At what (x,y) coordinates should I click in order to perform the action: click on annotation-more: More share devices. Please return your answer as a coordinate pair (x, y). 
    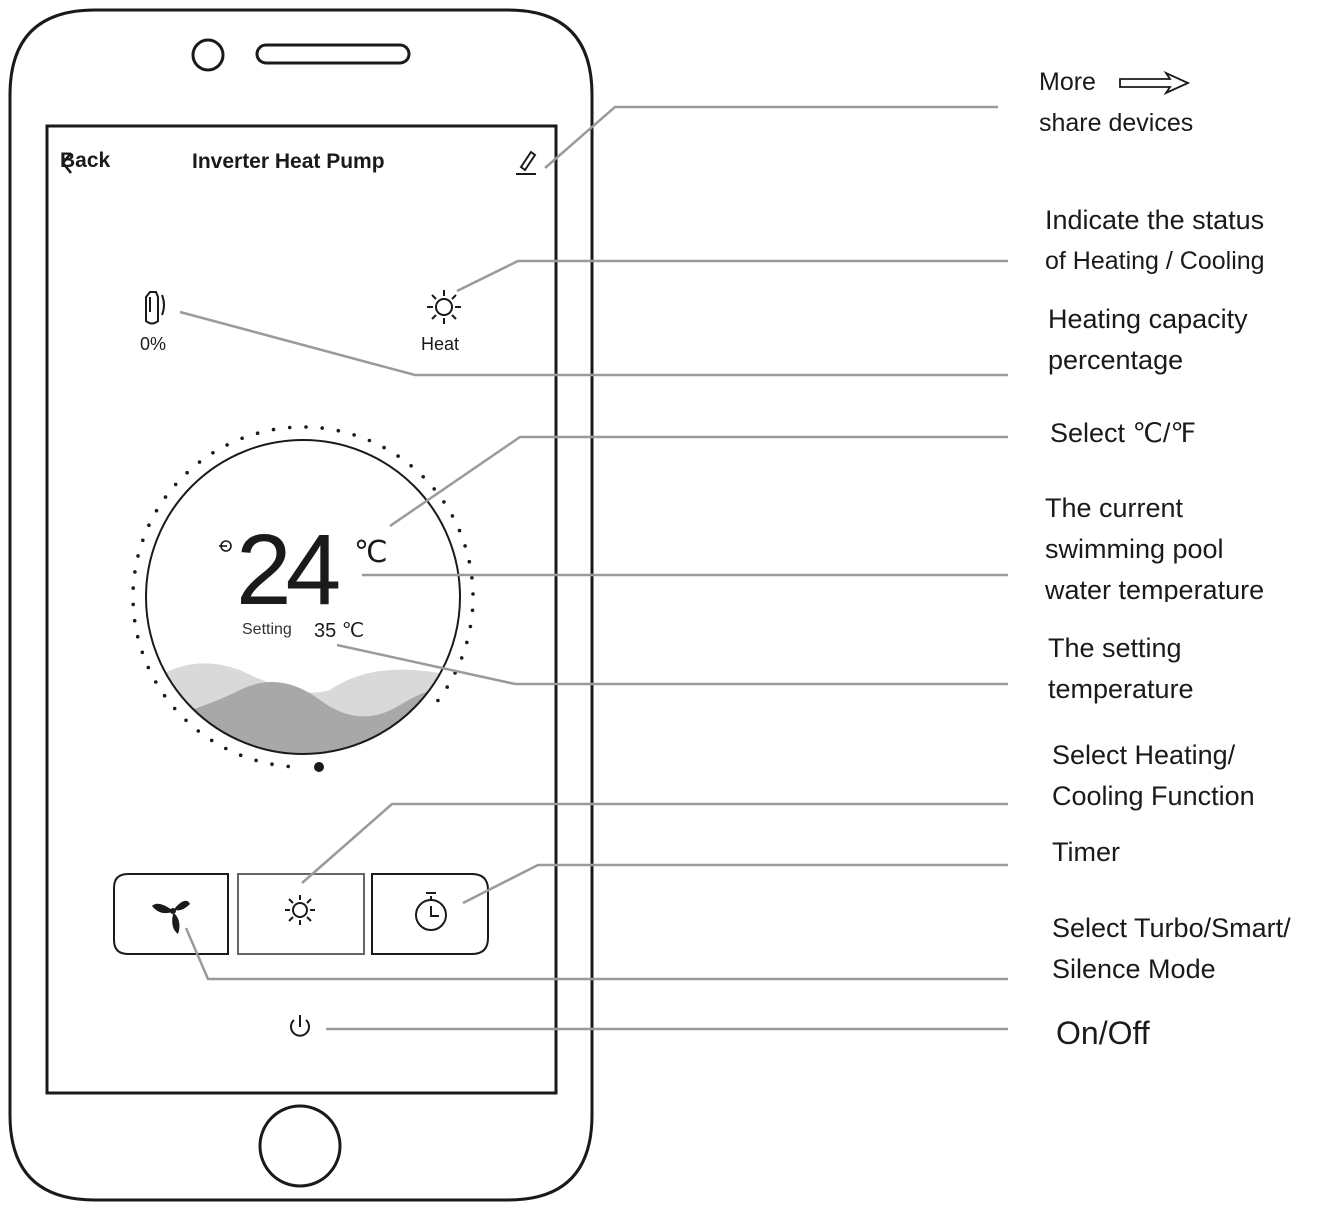
    Looking at the image, I should click on (1116, 102).